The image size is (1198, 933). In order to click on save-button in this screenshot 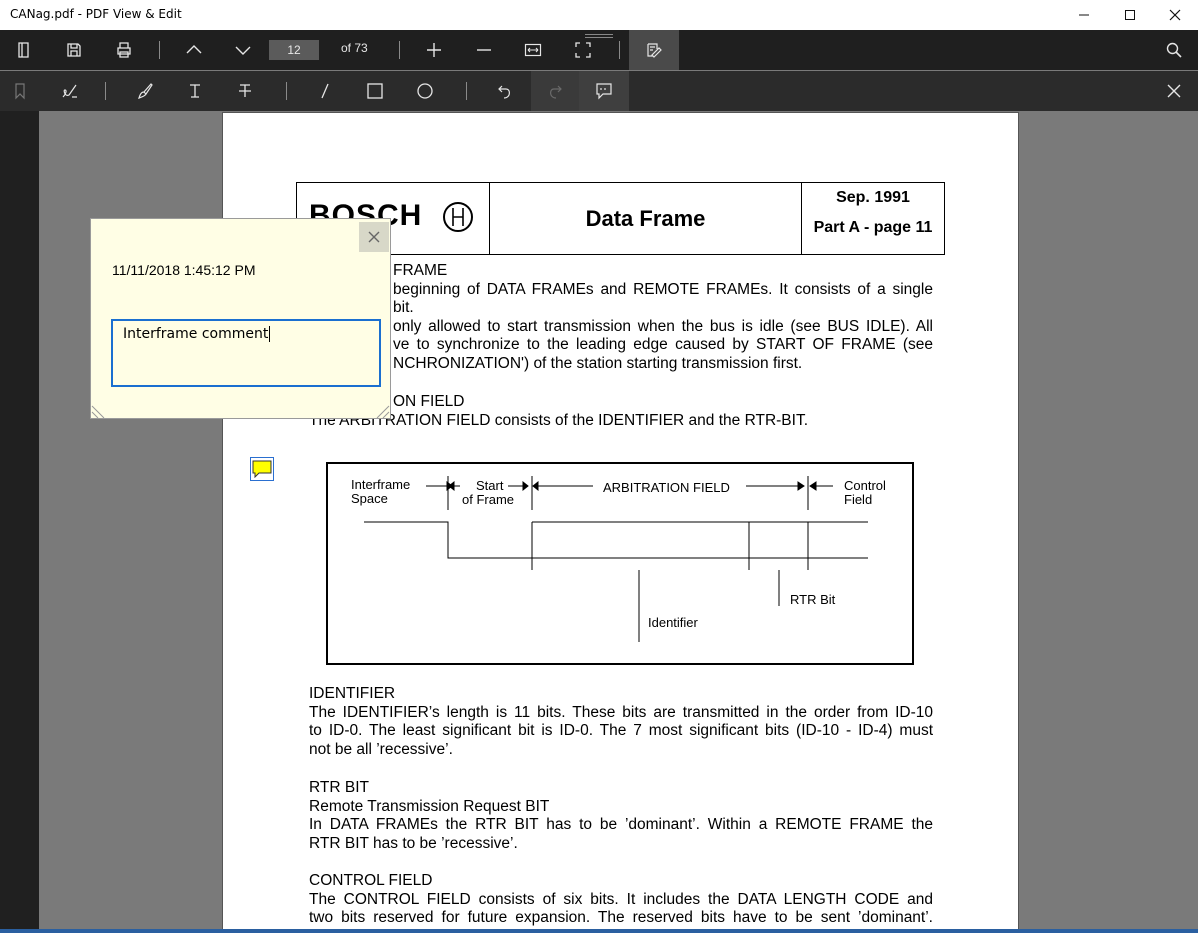, I will do `click(74, 50)`.